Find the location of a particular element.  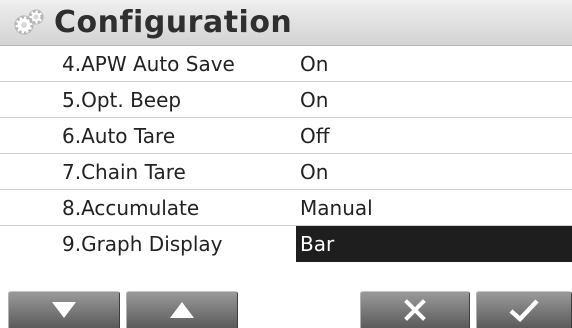

setting-value: Manual is located at coordinates (336, 208).